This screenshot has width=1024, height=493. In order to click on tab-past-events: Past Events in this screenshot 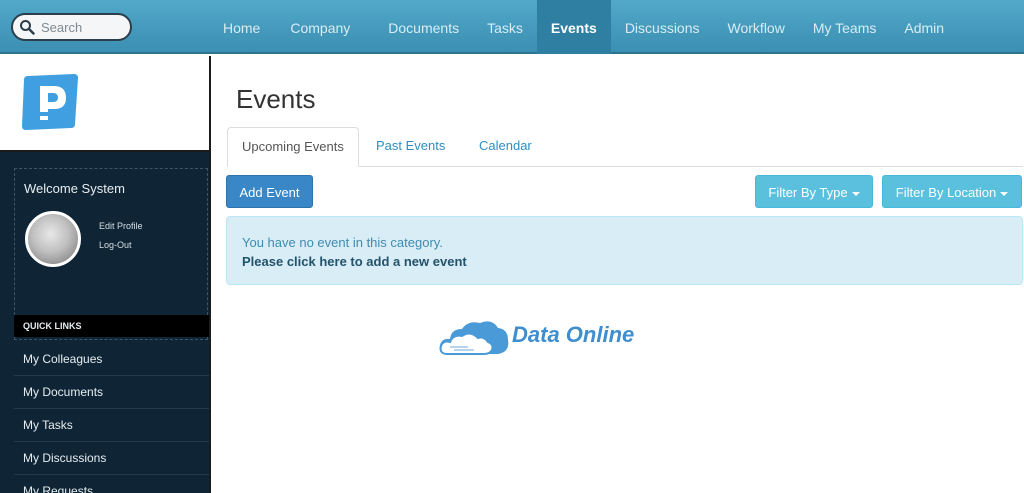, I will do `click(410, 147)`.